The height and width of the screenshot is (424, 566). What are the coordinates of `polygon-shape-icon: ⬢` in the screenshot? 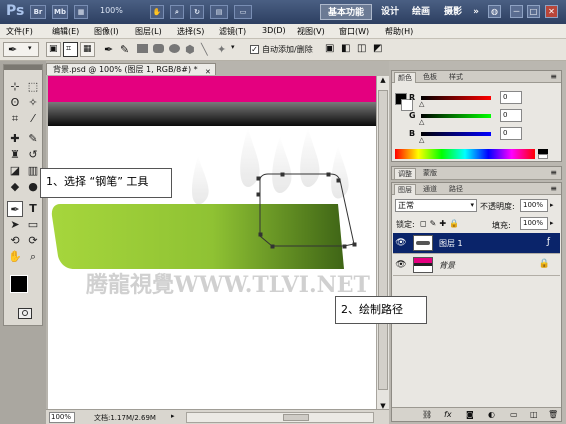 It's located at (191, 49).